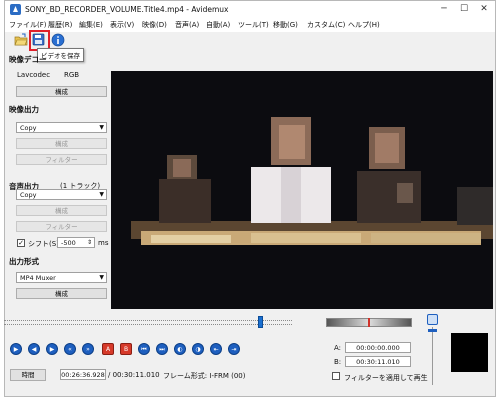  What do you see at coordinates (285, 25) in the screenshot?
I see `menu-go: 移動(G)` at bounding box center [285, 25].